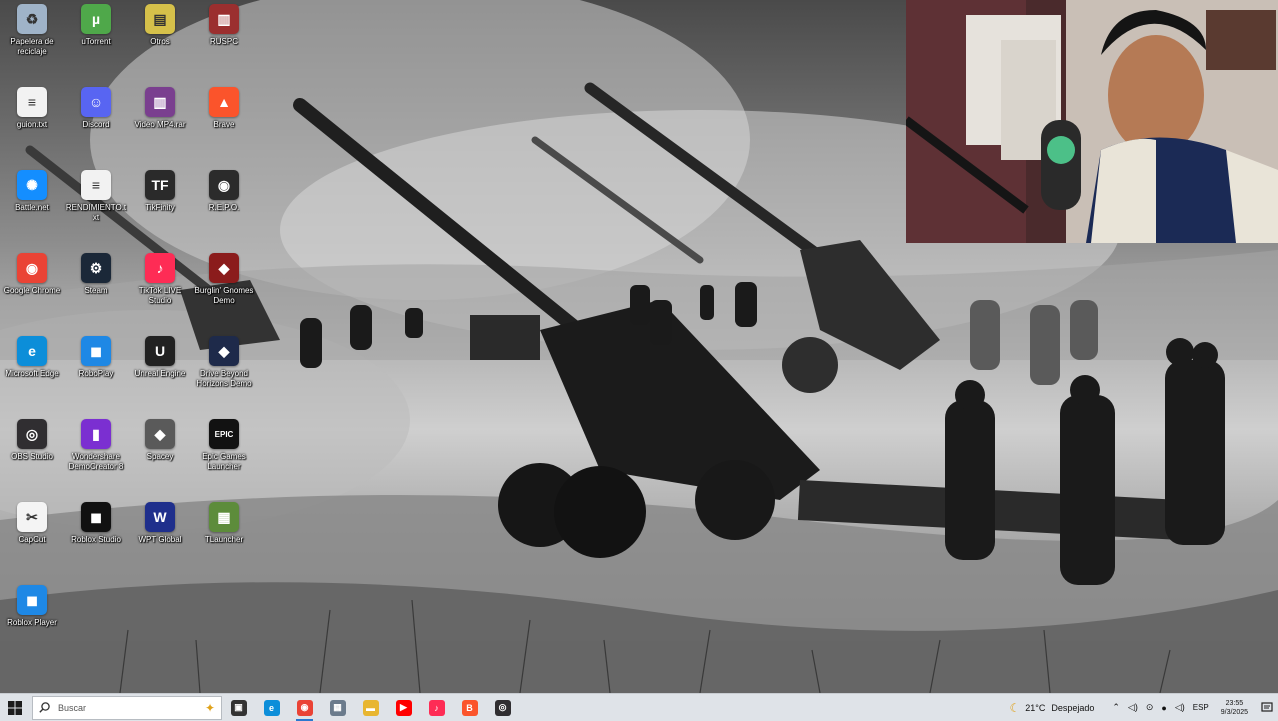  What do you see at coordinates (224, 461) in the screenshot?
I see `desktop-icon-label: Epic Games Launcher` at bounding box center [224, 461].